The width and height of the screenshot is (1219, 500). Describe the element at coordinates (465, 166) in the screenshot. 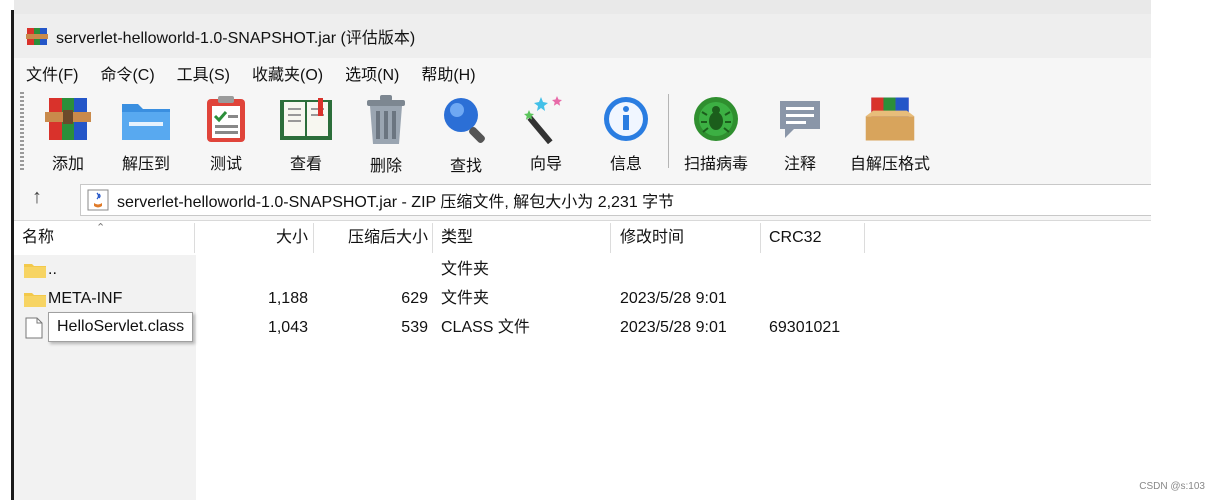

I see `find-label: 查找` at that location.